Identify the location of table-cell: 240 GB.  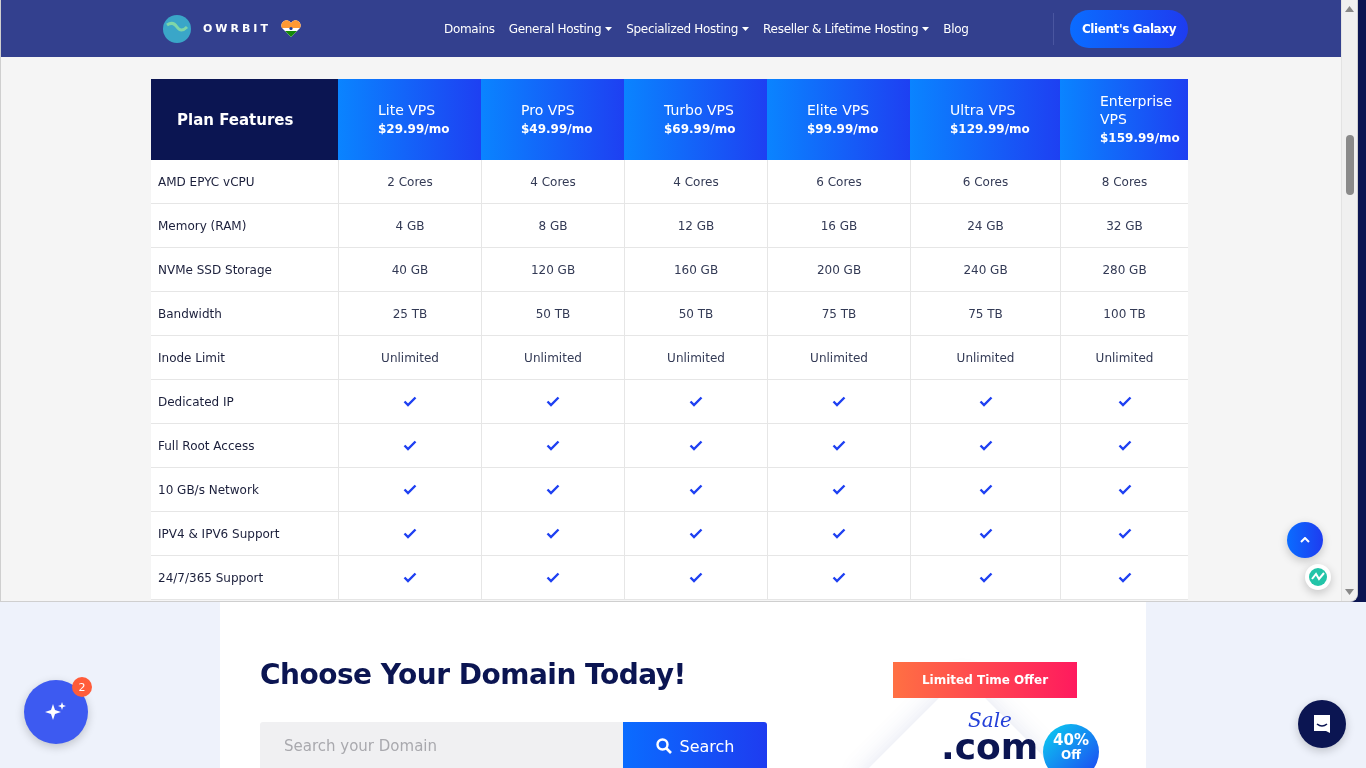
(985, 270).